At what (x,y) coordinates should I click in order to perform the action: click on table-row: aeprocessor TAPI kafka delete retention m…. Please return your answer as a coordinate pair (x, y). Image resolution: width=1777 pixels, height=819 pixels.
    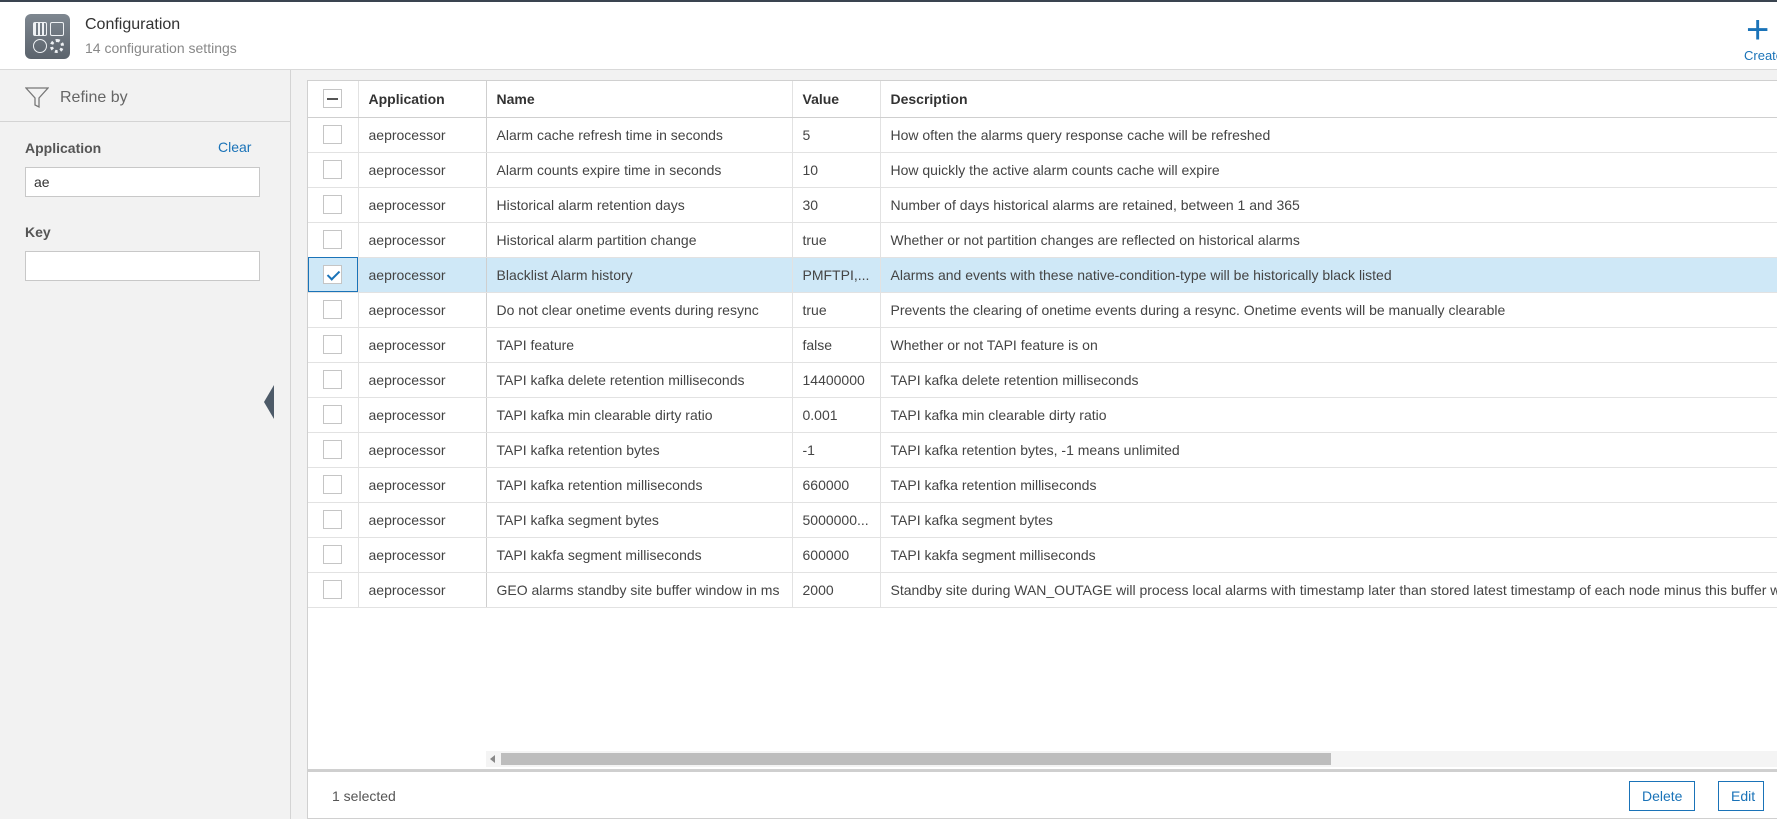
    Looking at the image, I should click on (1042, 380).